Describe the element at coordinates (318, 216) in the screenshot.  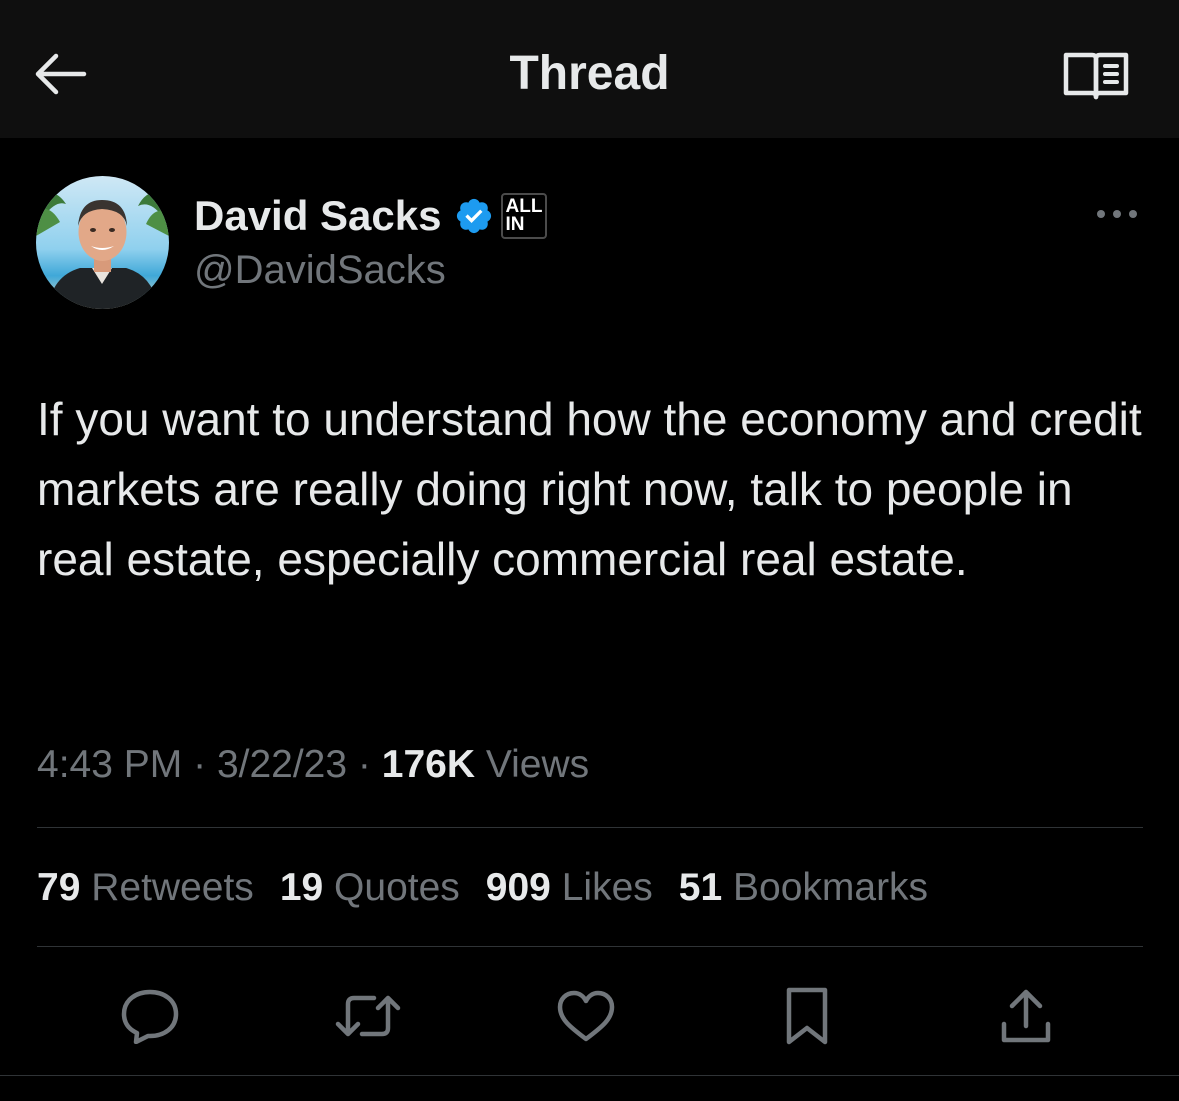
I see `author-name: David Sacks` at that location.